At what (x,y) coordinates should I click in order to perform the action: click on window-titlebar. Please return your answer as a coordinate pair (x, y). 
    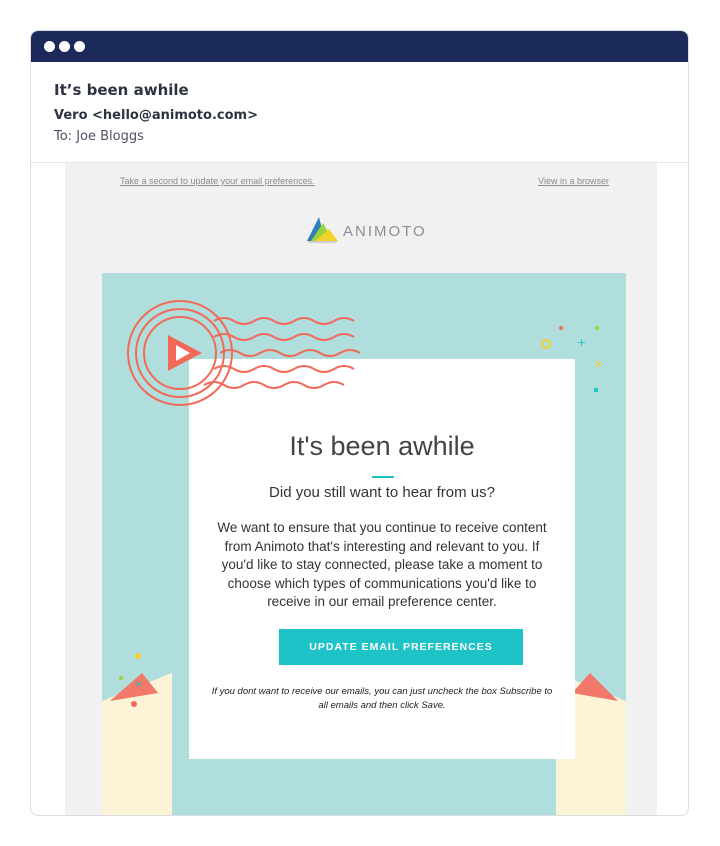
    Looking at the image, I should click on (359, 46).